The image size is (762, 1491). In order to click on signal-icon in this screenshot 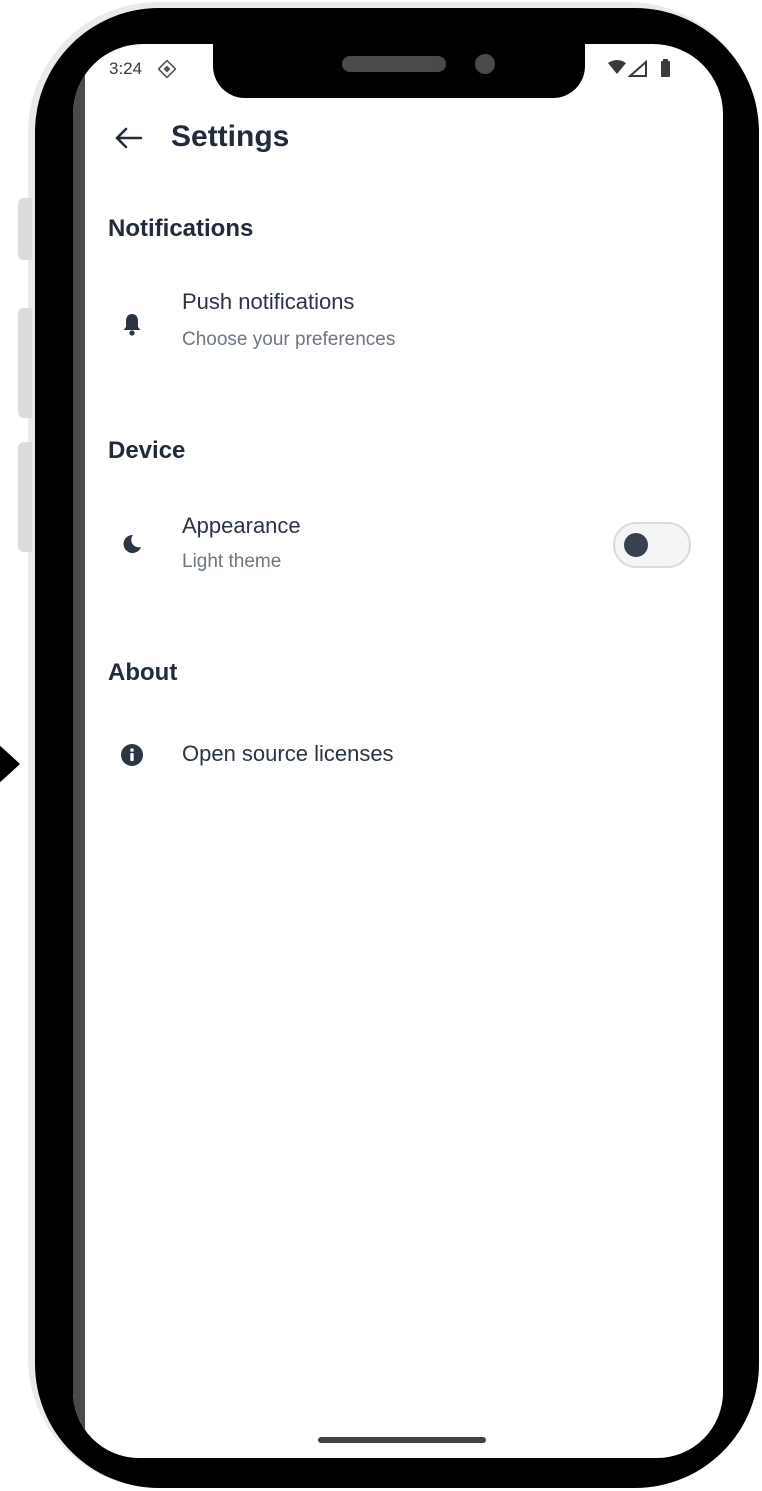, I will do `click(637, 68)`.